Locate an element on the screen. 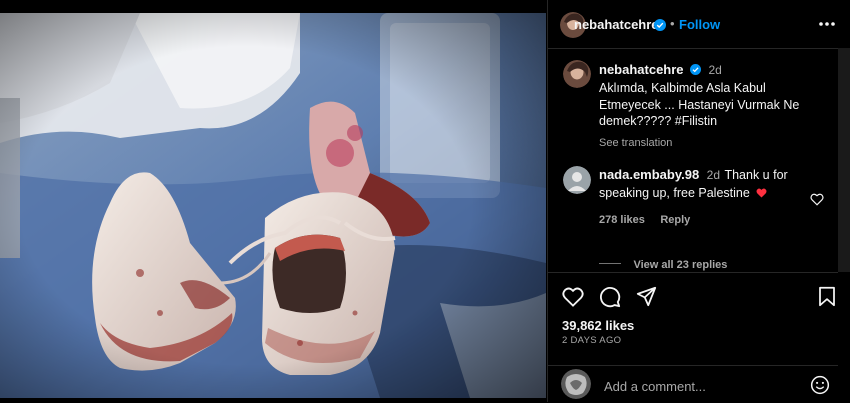  commenter-avatar is located at coordinates (577, 180).